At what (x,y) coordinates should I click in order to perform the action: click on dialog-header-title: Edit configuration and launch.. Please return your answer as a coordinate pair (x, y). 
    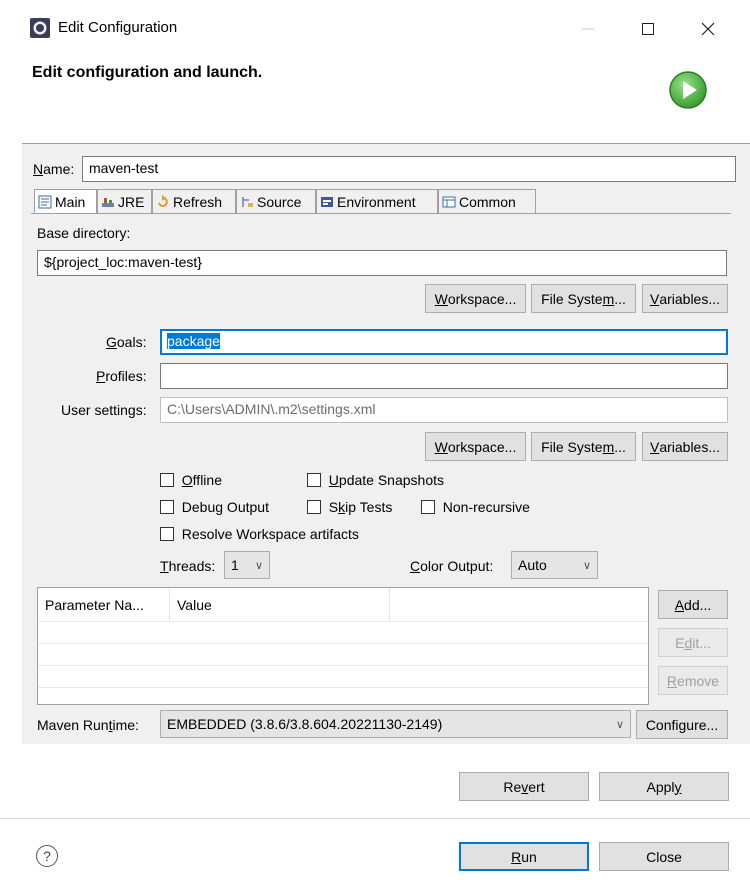
    Looking at the image, I should click on (147, 72).